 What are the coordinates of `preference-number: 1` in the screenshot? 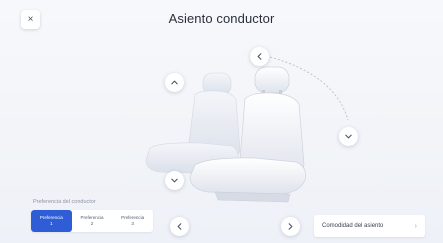 It's located at (51, 223).